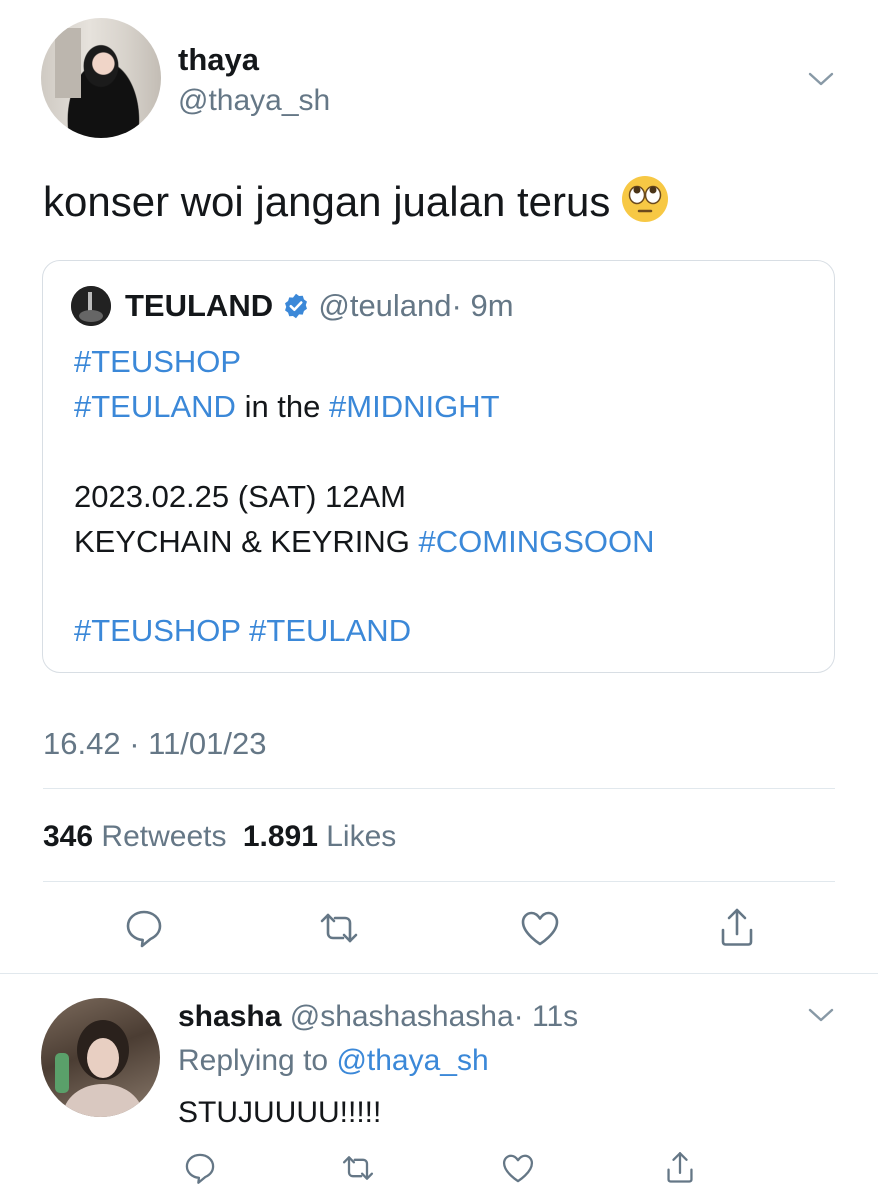 This screenshot has height=1200, width=878. I want to click on reply-display-name: shasha, so click(229, 1016).